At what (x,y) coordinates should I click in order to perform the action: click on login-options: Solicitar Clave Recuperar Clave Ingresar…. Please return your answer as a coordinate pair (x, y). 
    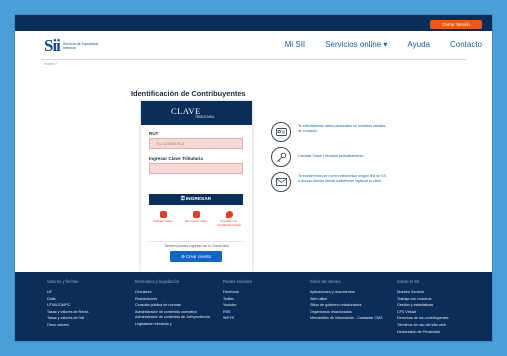
    Looking at the image, I should click on (196, 219).